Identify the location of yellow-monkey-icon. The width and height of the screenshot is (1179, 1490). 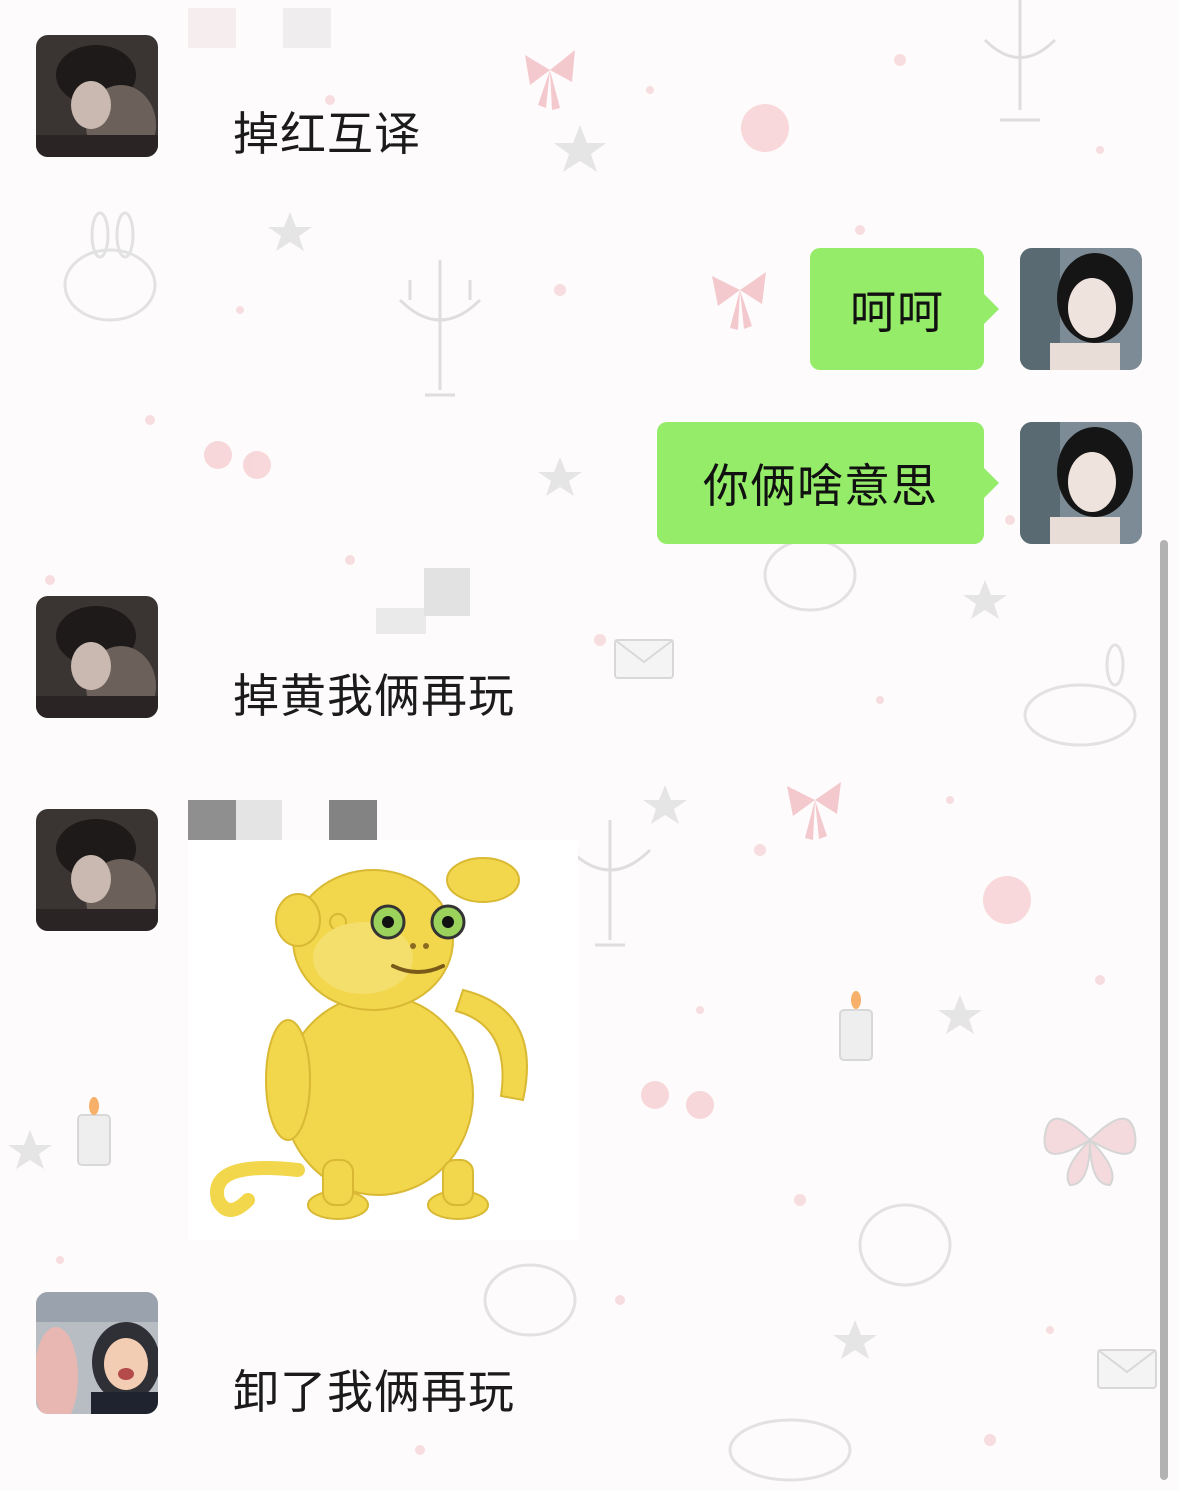
(369, 1038).